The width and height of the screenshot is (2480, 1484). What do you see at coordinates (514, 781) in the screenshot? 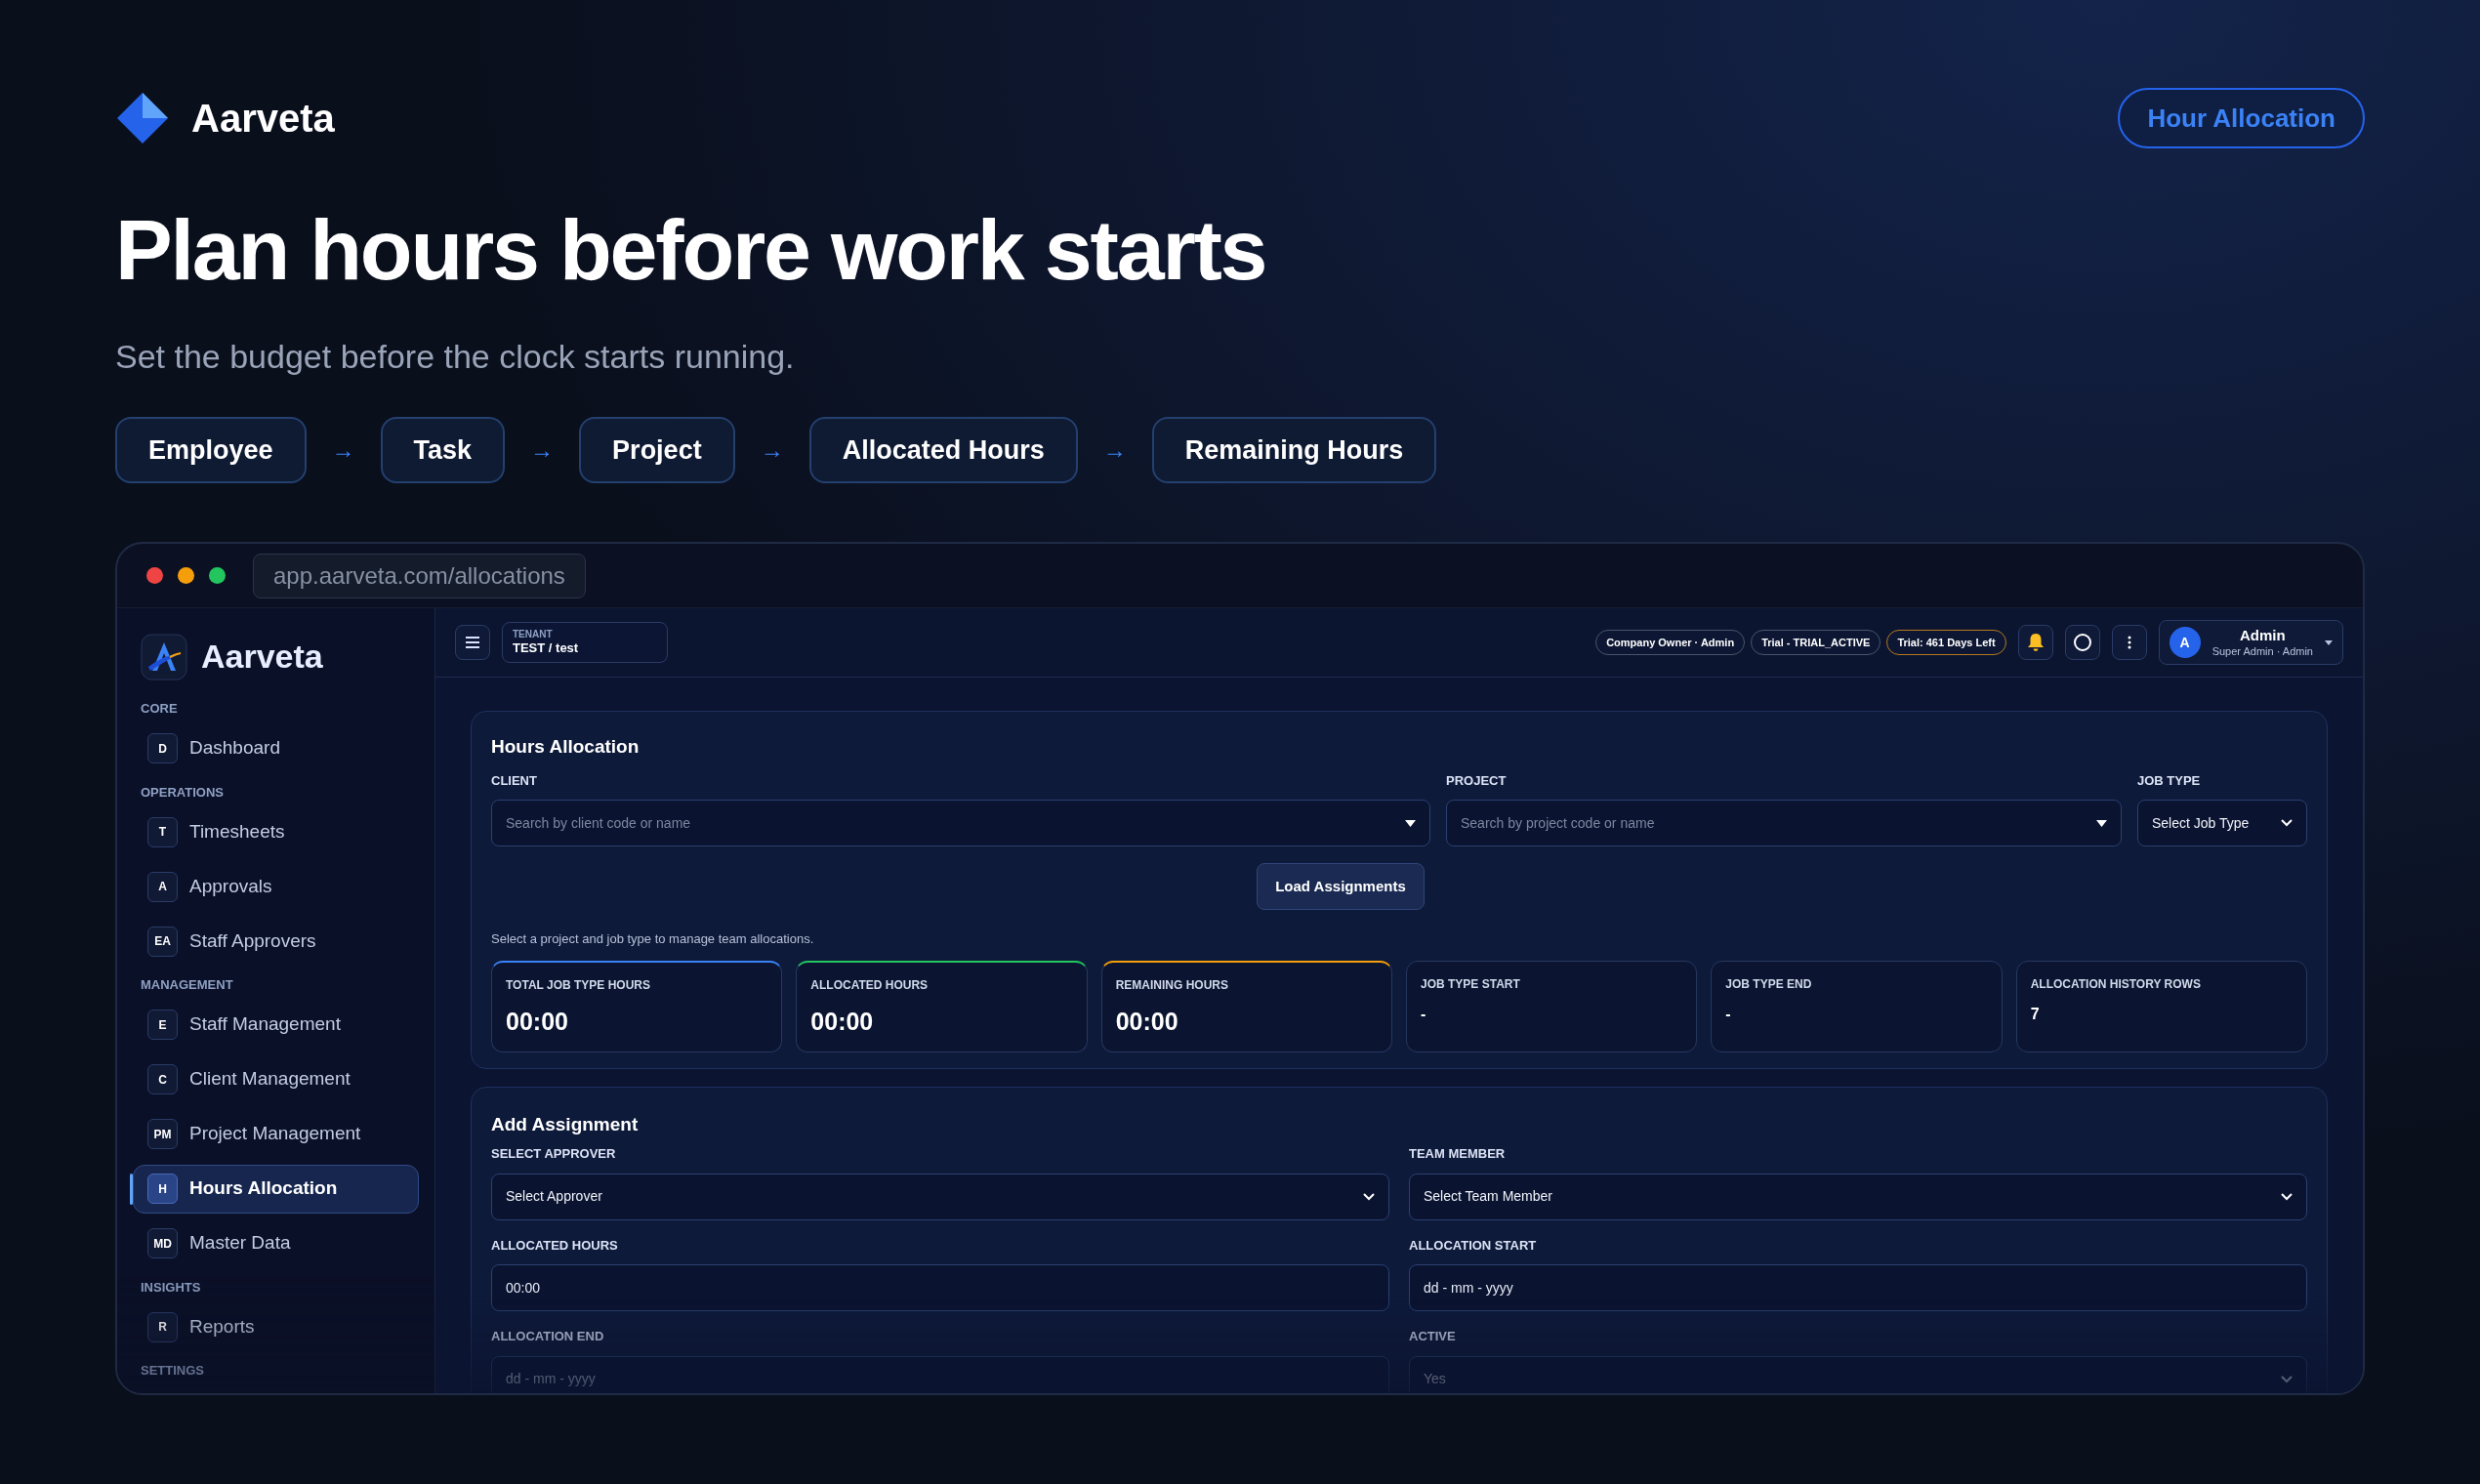
I see `field-label: CLIENT` at bounding box center [514, 781].